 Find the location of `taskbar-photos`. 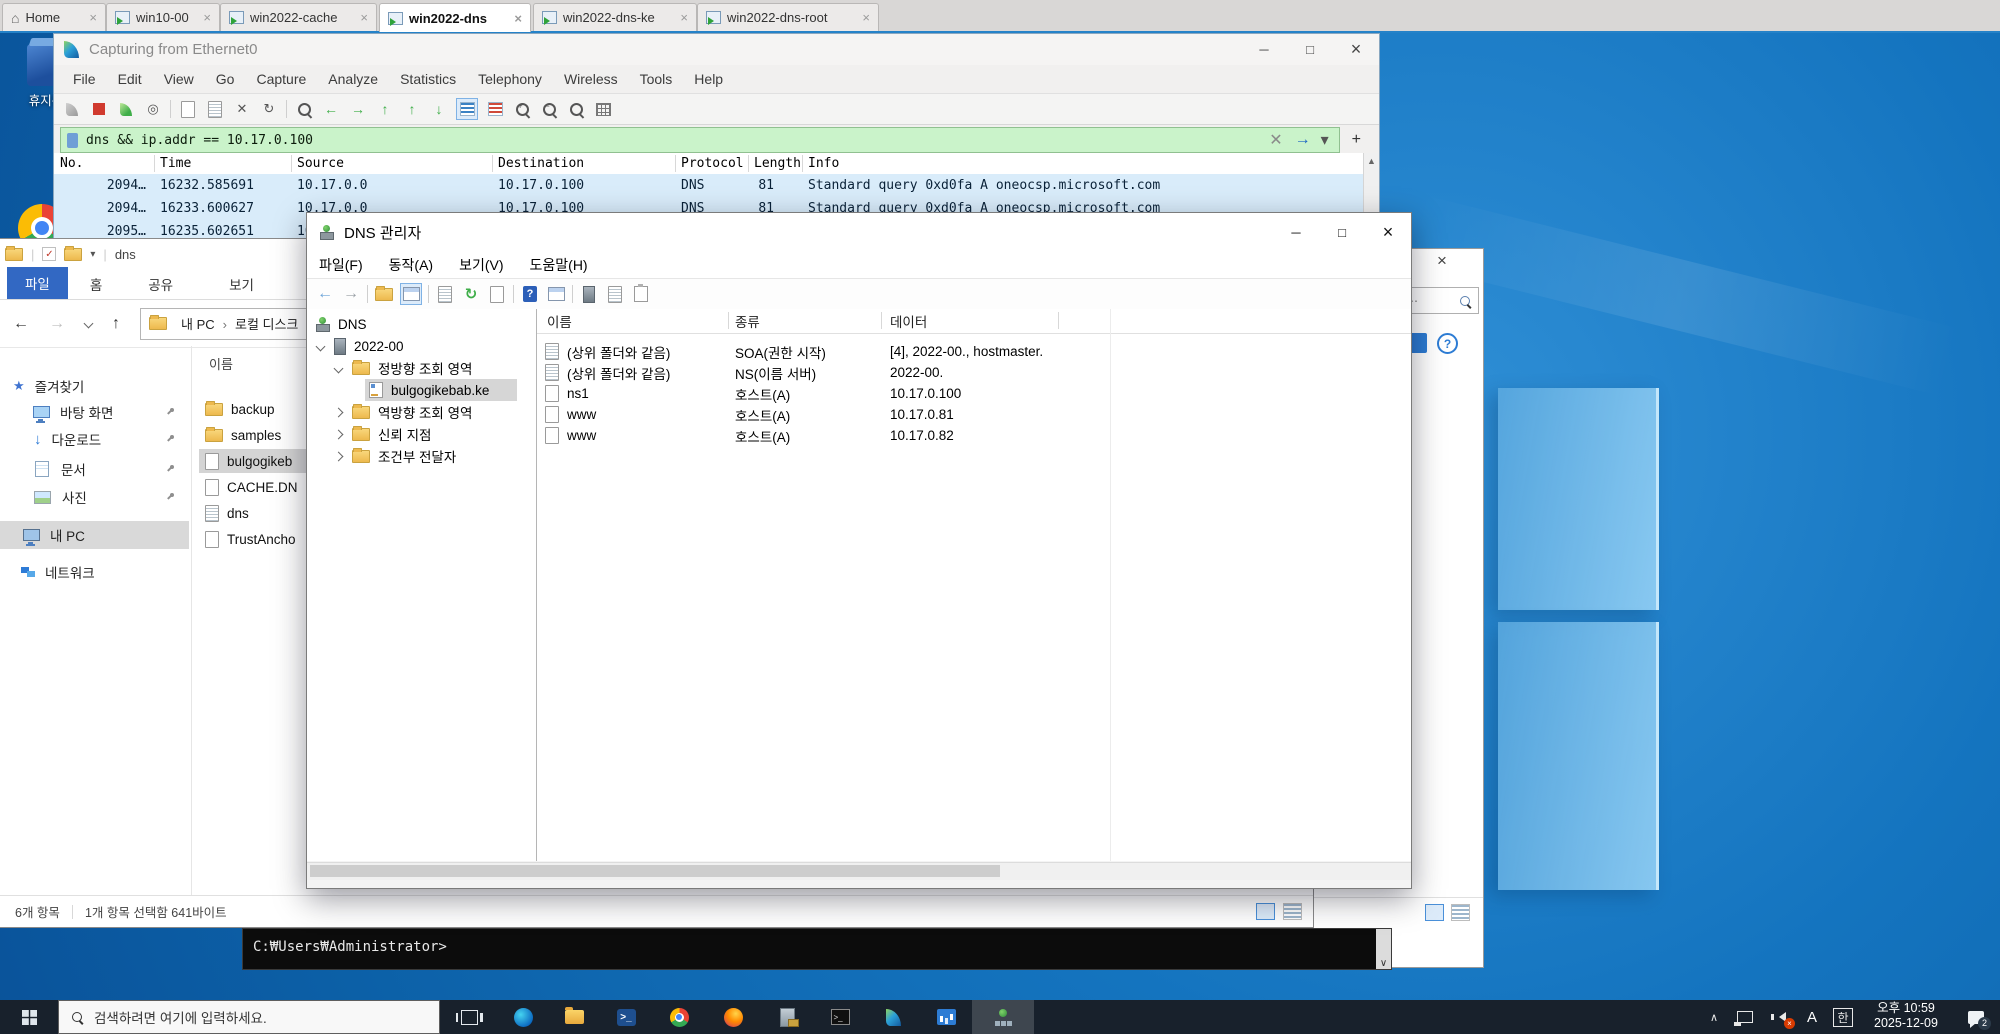

taskbar-photos is located at coordinates (946, 1017).